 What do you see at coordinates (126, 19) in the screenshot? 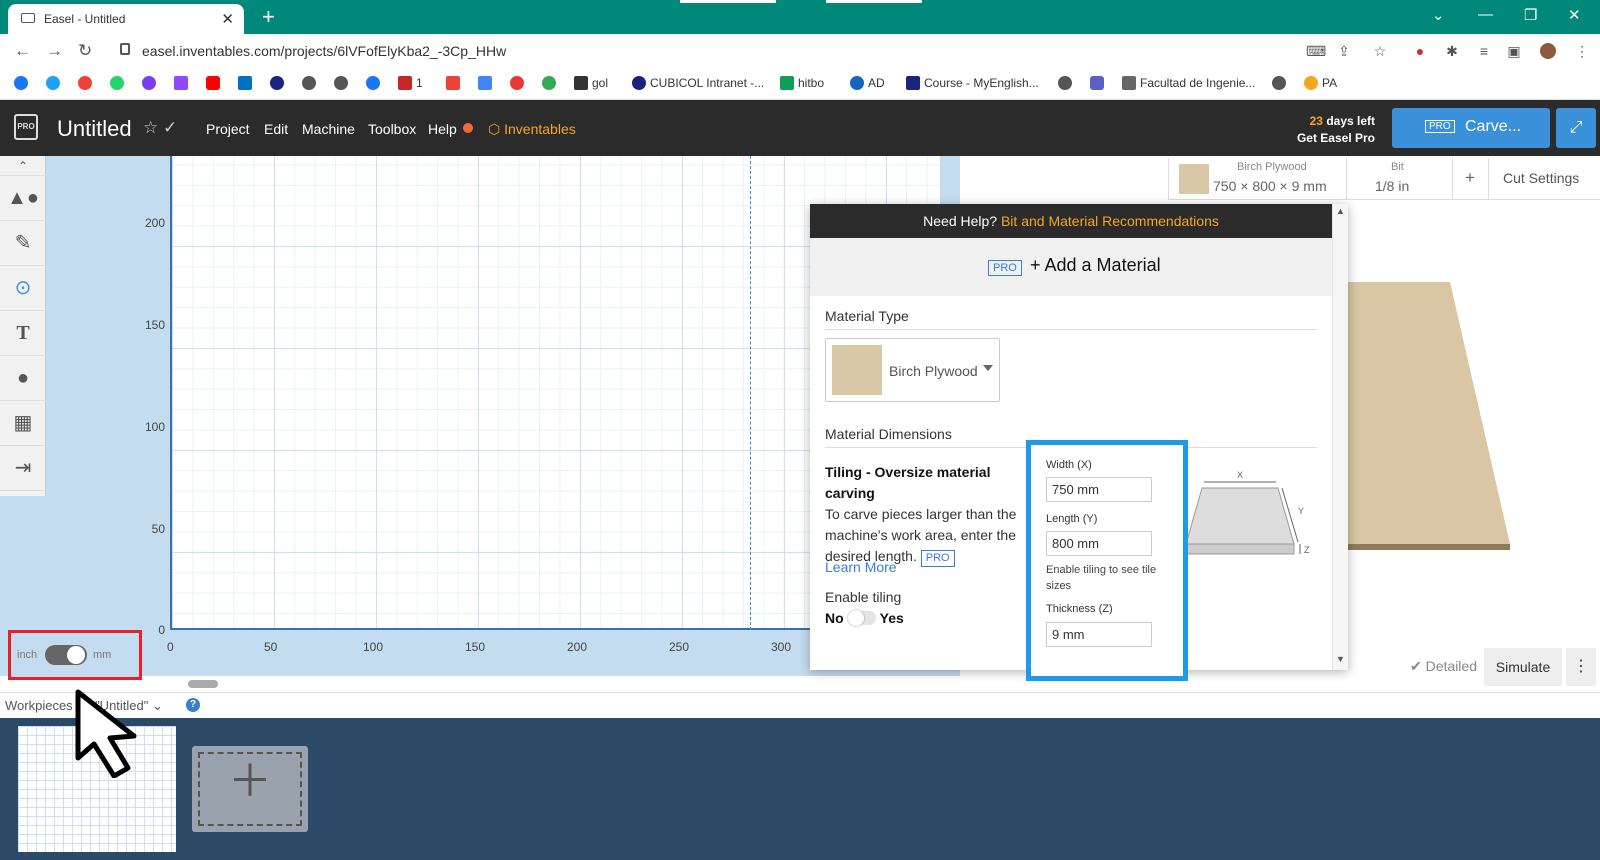
I see `browser-tab: Easel - Untitled ✕` at bounding box center [126, 19].